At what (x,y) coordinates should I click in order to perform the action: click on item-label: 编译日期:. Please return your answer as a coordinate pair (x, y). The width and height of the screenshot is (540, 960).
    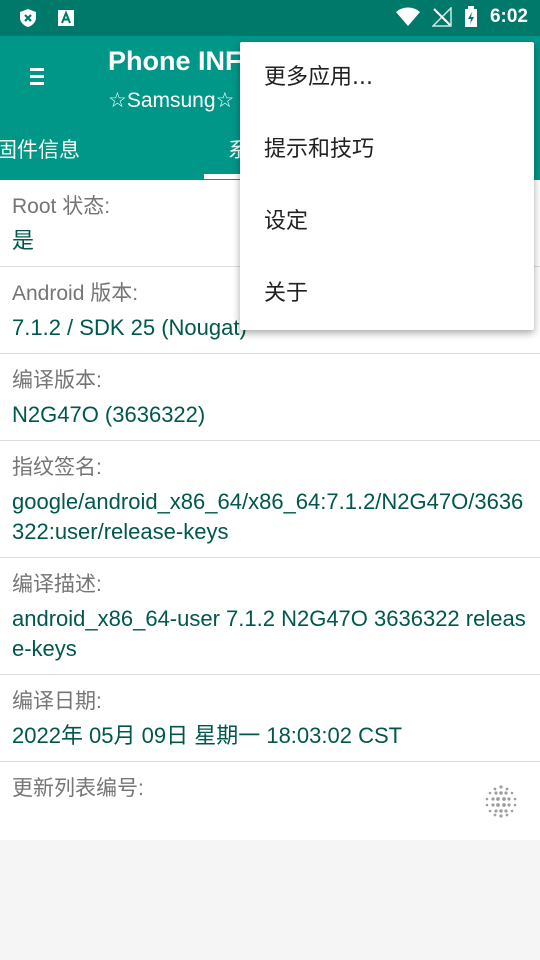
    Looking at the image, I should click on (57, 701).